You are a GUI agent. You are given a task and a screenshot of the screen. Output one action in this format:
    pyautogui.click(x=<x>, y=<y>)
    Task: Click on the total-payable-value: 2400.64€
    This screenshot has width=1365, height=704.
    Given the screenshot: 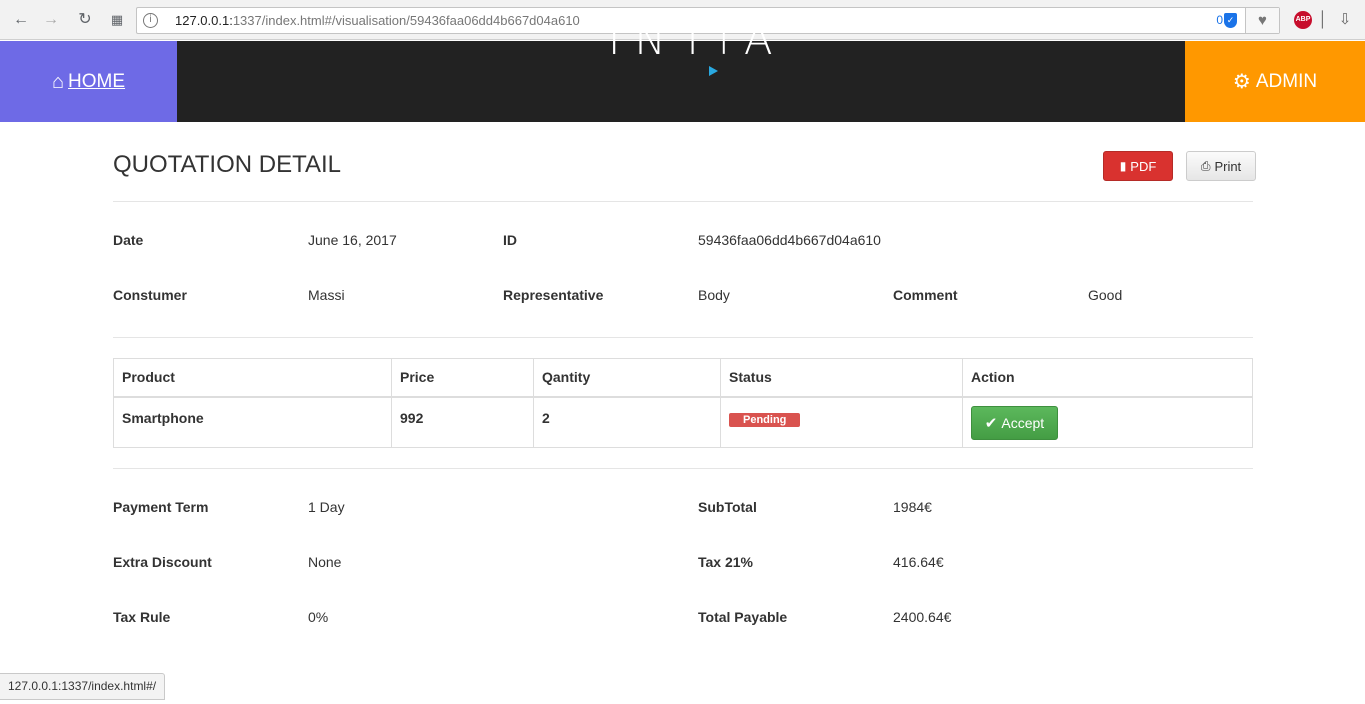 What is the action you would take?
    pyautogui.click(x=922, y=617)
    